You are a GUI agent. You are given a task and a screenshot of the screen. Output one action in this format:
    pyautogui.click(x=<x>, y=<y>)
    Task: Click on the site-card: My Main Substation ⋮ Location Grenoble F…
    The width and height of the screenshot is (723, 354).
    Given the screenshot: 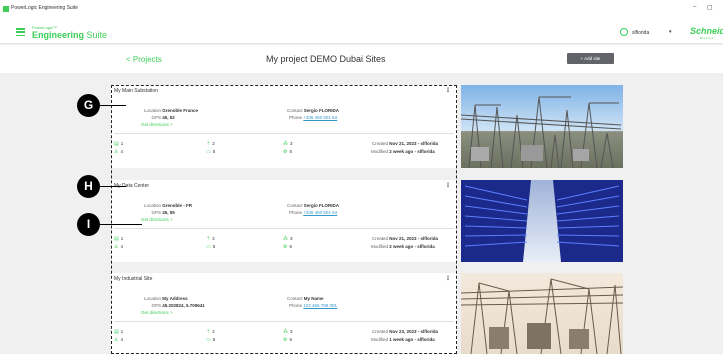 What is the action you would take?
    pyautogui.click(x=284, y=126)
    